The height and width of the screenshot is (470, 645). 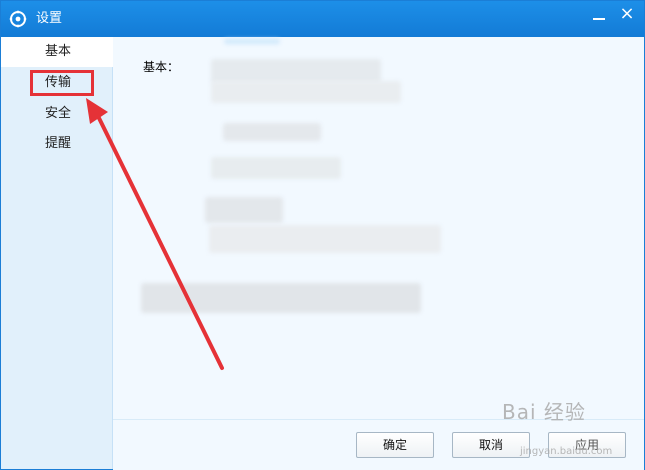 I want to click on close-icon: ×, so click(x=627, y=13).